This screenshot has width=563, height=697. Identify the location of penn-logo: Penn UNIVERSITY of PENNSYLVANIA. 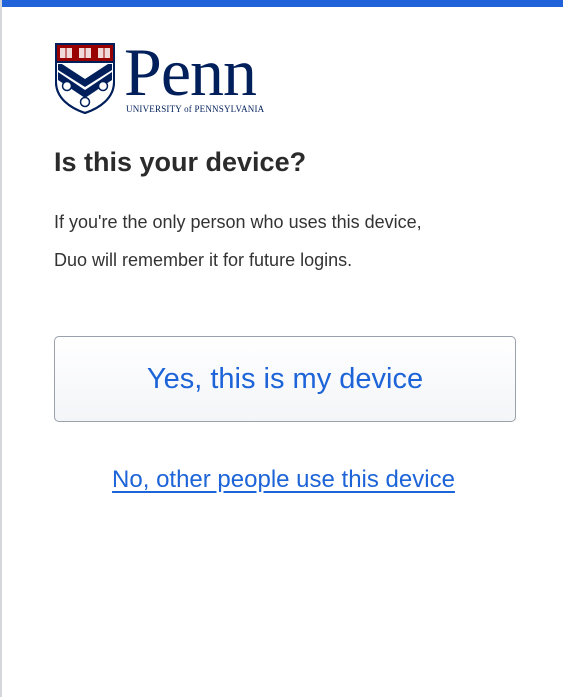
(170, 78).